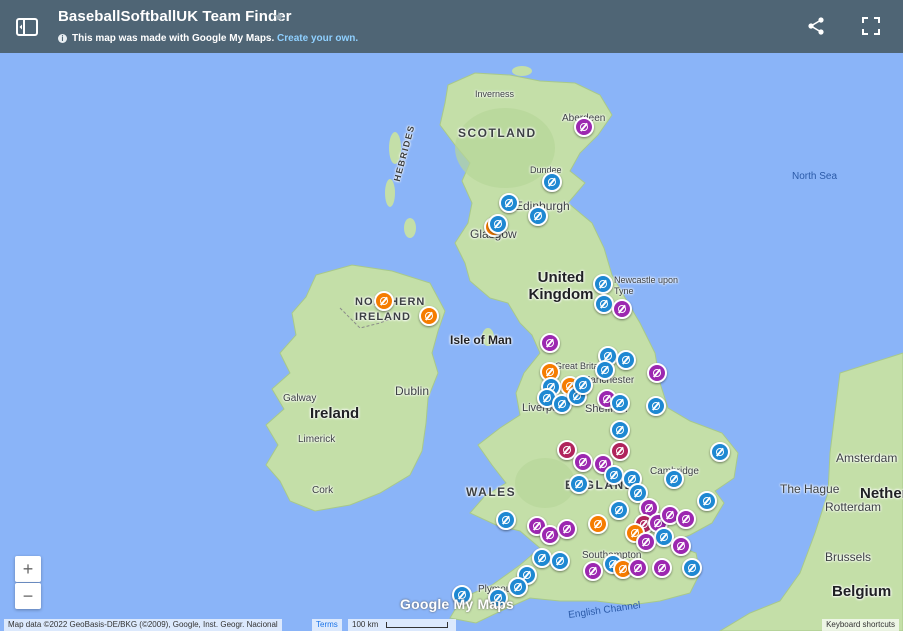  I want to click on map-label: Amsterdam, so click(867, 458).